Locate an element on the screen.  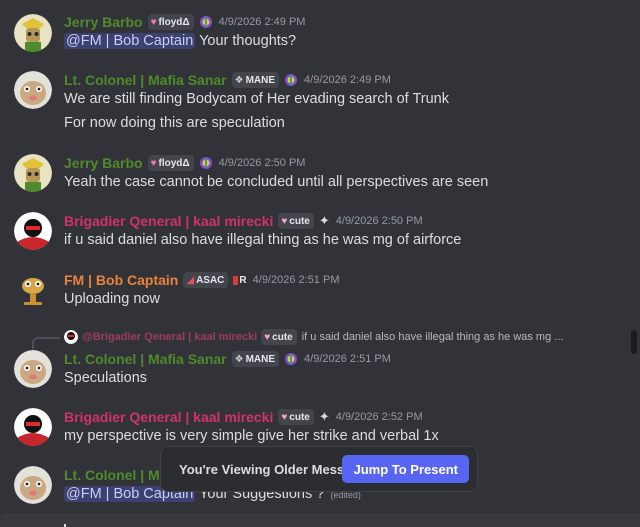
server-tag-label: ASAC is located at coordinates (210, 280).